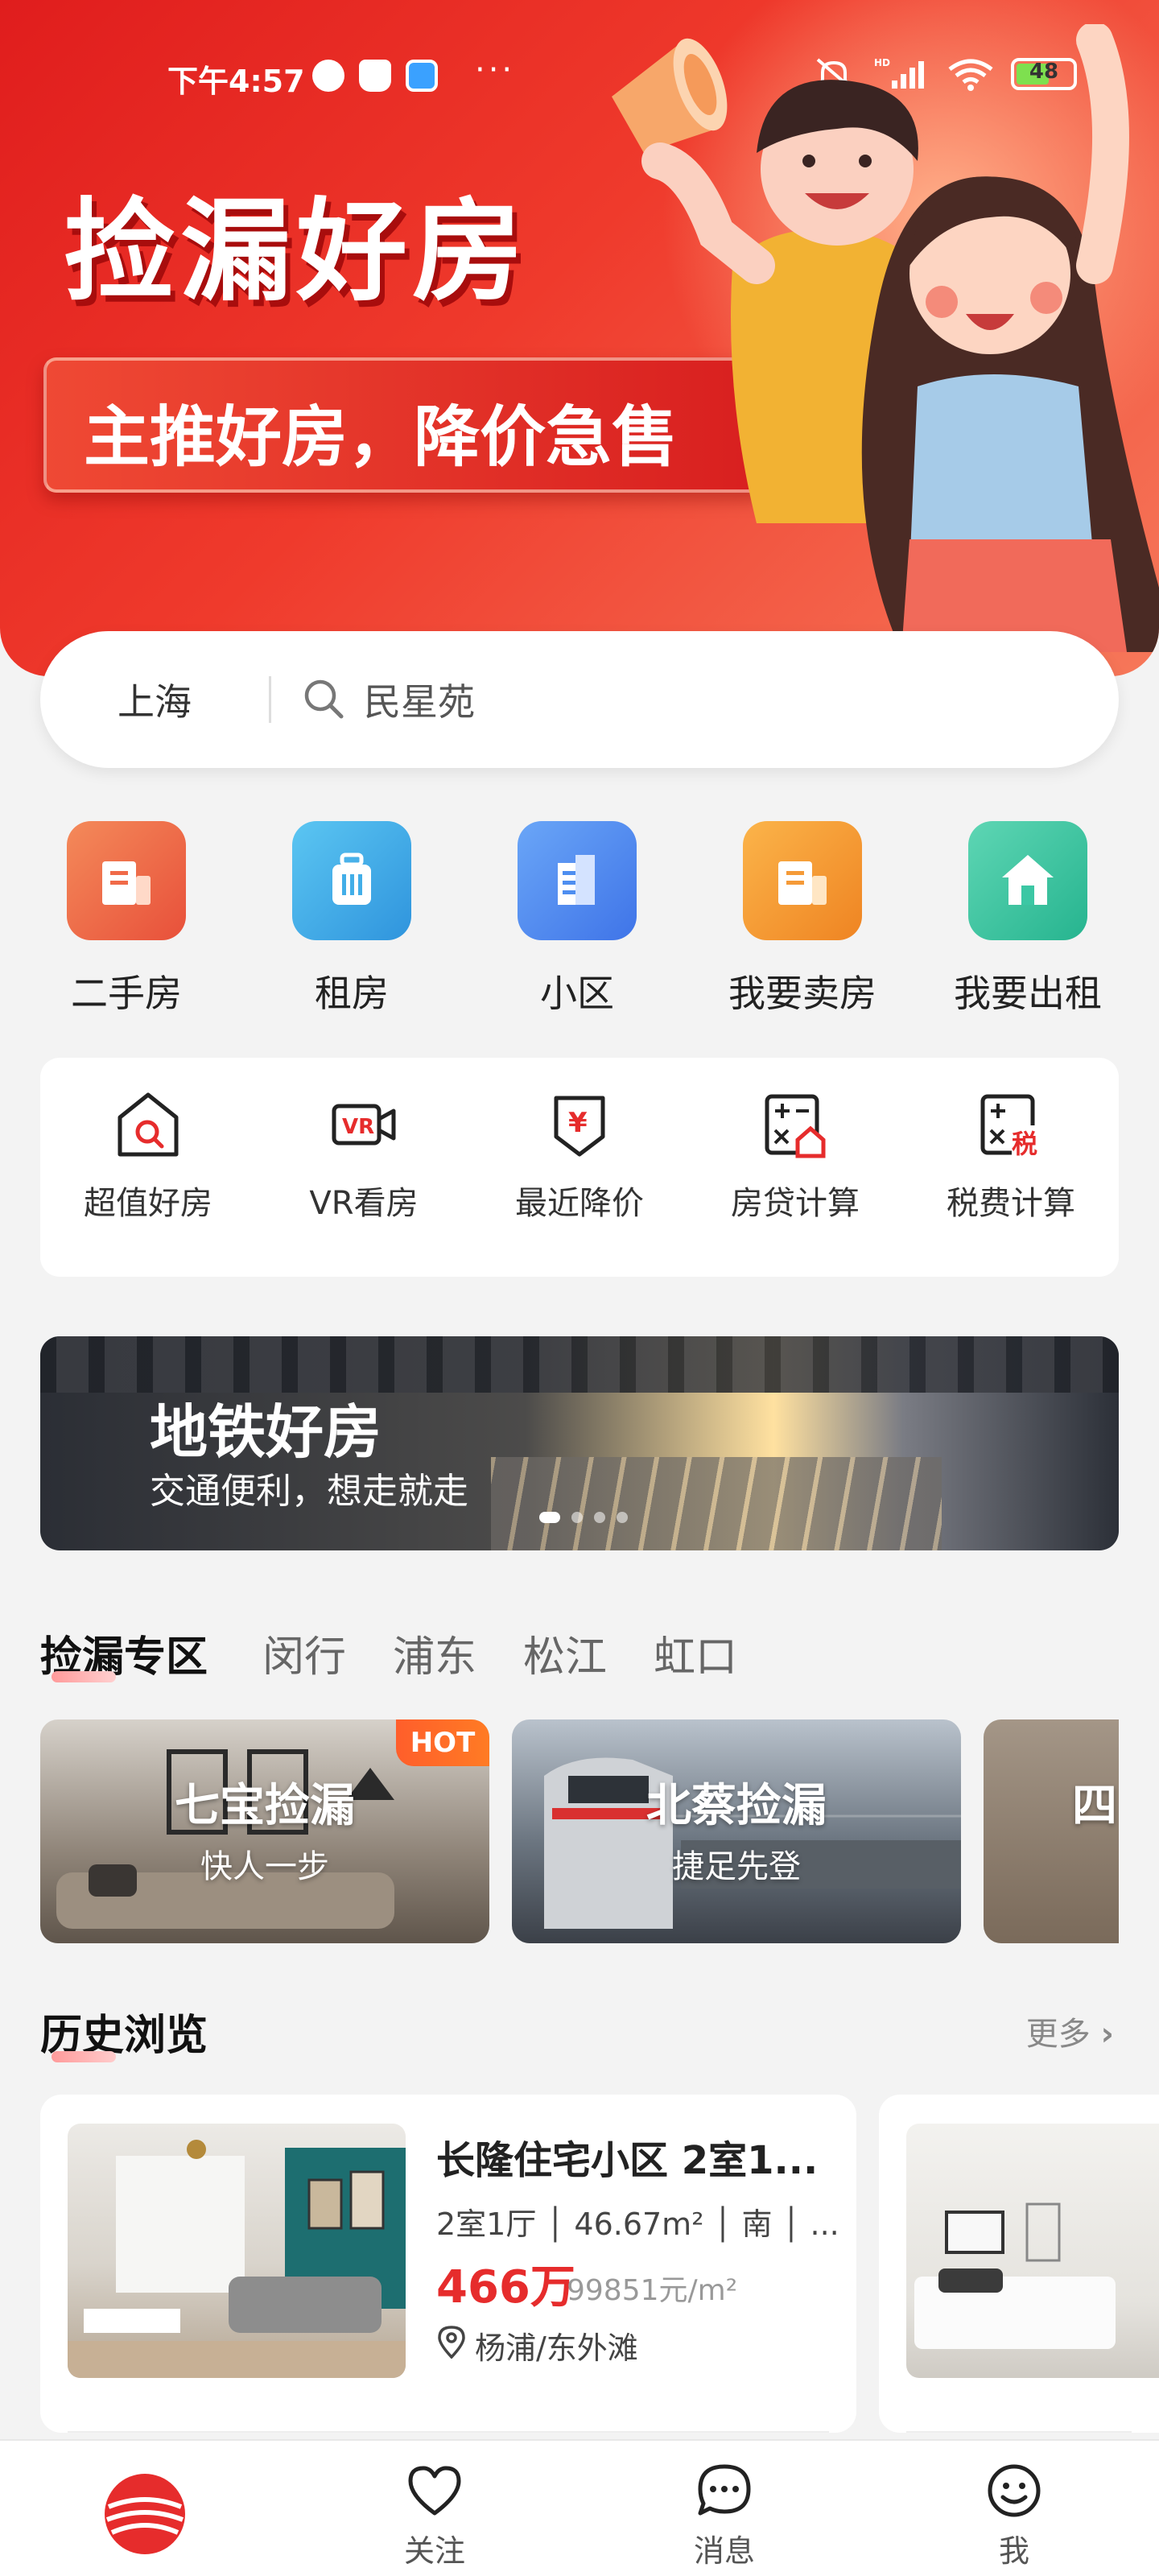 The width and height of the screenshot is (1159, 2576). I want to click on tab-label: 松江, so click(565, 1657).